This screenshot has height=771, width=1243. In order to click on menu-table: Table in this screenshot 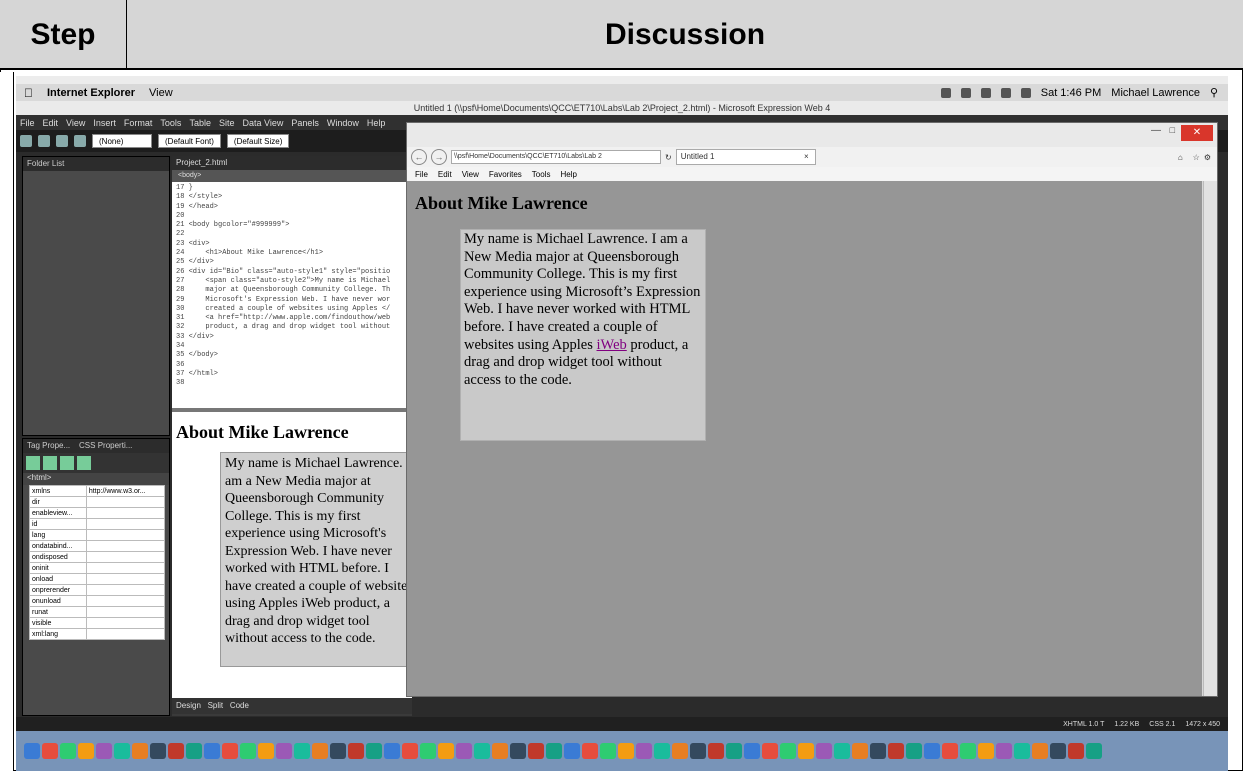, I will do `click(200, 123)`.